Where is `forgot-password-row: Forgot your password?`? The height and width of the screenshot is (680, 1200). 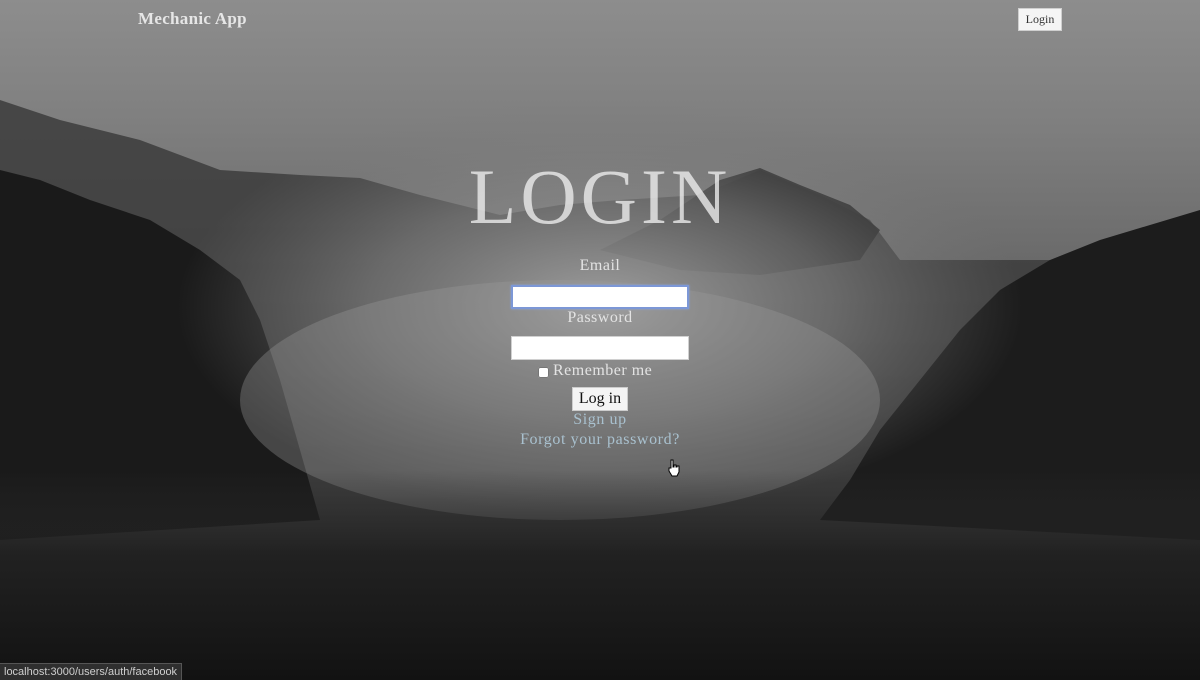 forgot-password-row: Forgot your password? is located at coordinates (600, 440).